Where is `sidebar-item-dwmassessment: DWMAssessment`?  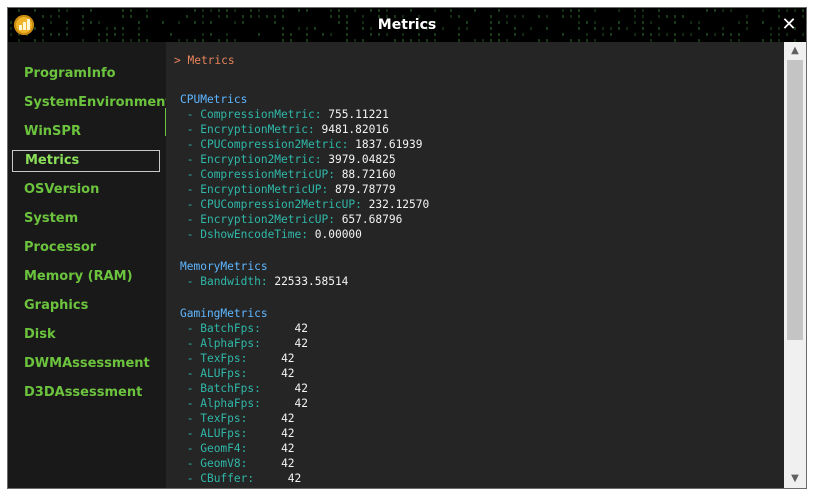
sidebar-item-dwmassessment: DWMAssessment is located at coordinates (86, 364).